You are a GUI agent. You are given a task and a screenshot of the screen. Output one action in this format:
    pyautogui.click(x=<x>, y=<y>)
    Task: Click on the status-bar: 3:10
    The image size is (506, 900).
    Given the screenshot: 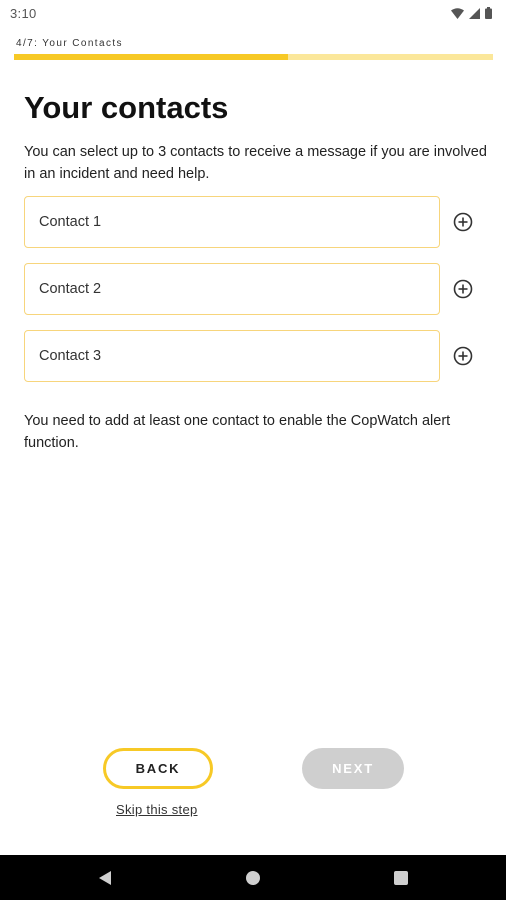 What is the action you would take?
    pyautogui.click(x=253, y=13)
    